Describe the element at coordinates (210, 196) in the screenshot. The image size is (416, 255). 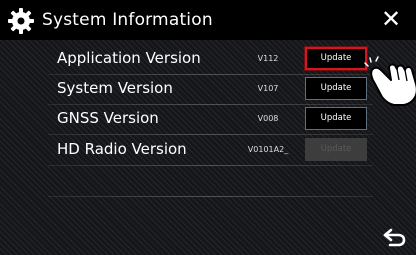
I see `list-divider` at that location.